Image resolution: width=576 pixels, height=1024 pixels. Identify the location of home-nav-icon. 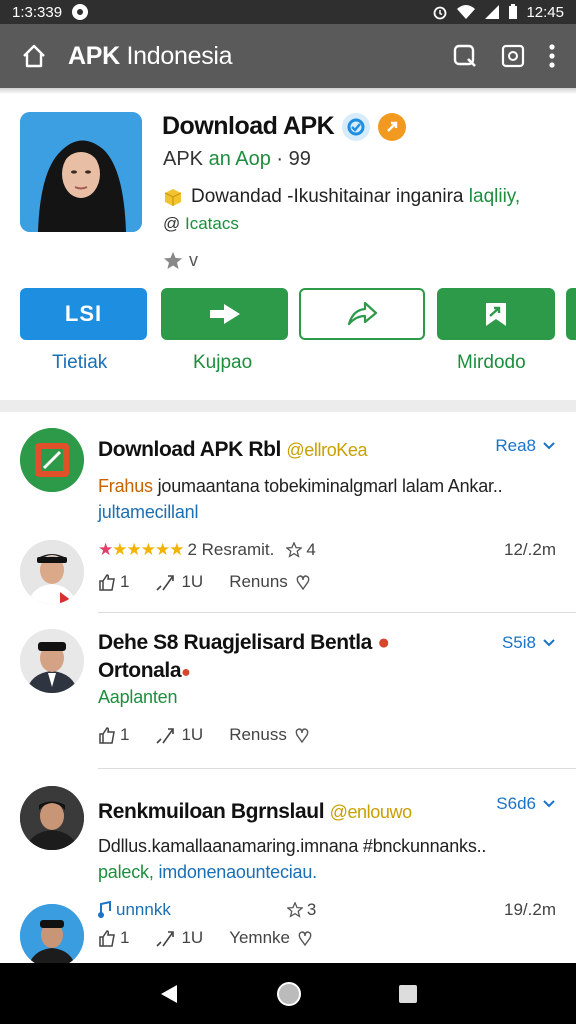
(289, 994).